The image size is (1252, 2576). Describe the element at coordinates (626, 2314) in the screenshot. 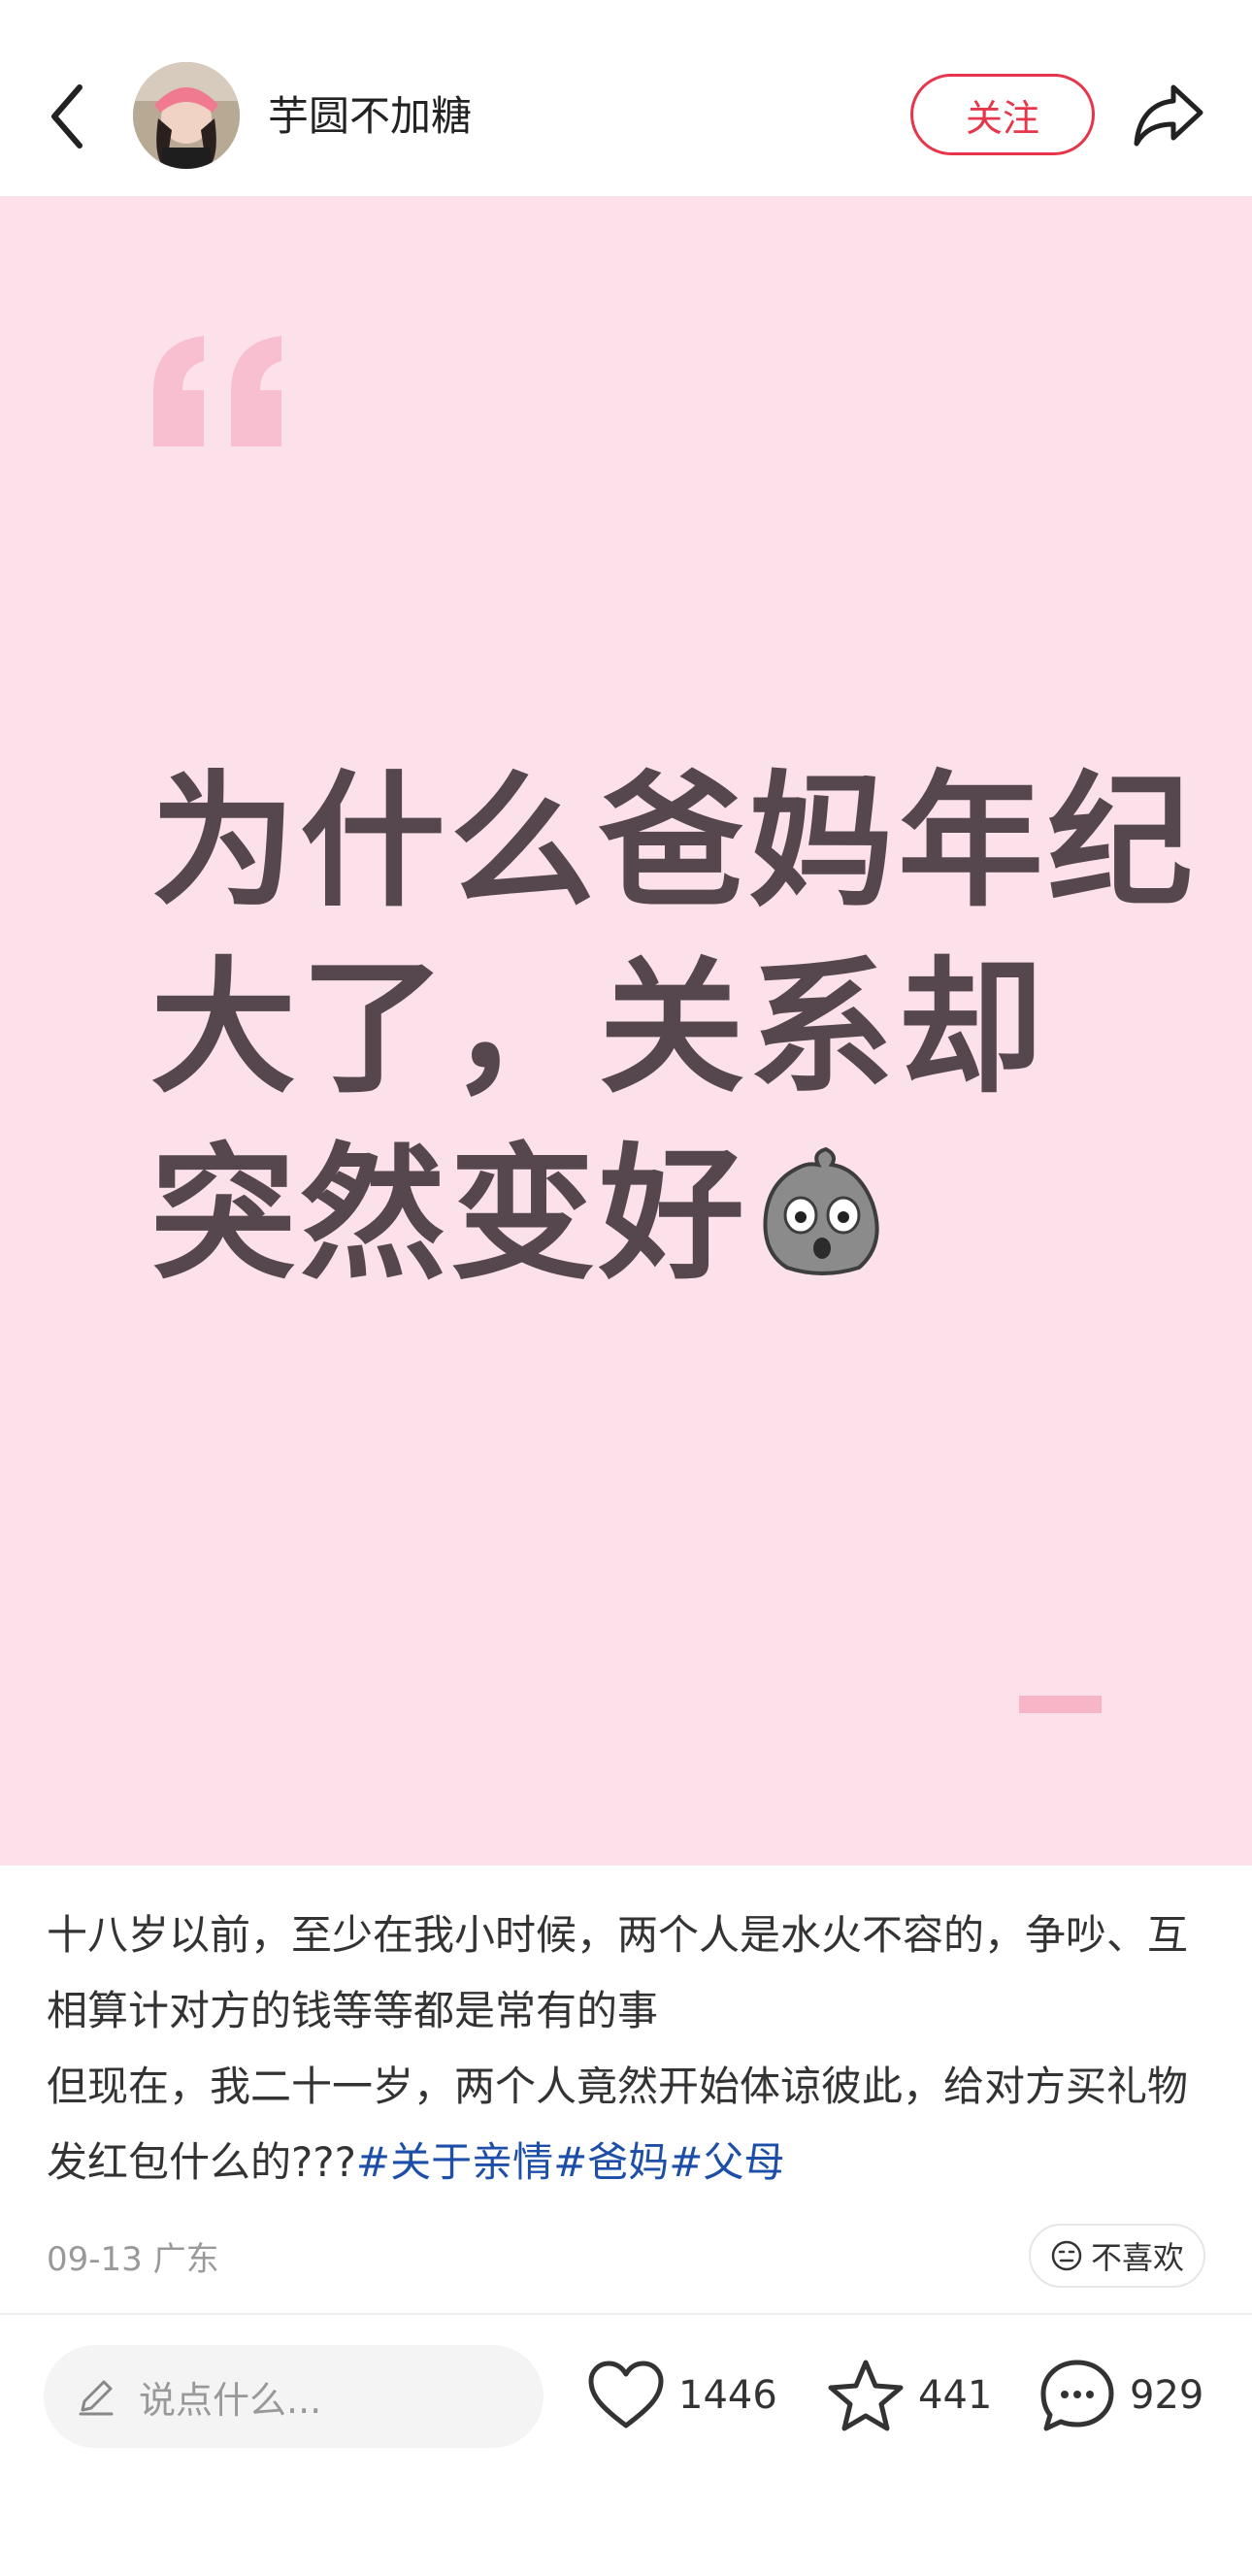

I see `divider` at that location.